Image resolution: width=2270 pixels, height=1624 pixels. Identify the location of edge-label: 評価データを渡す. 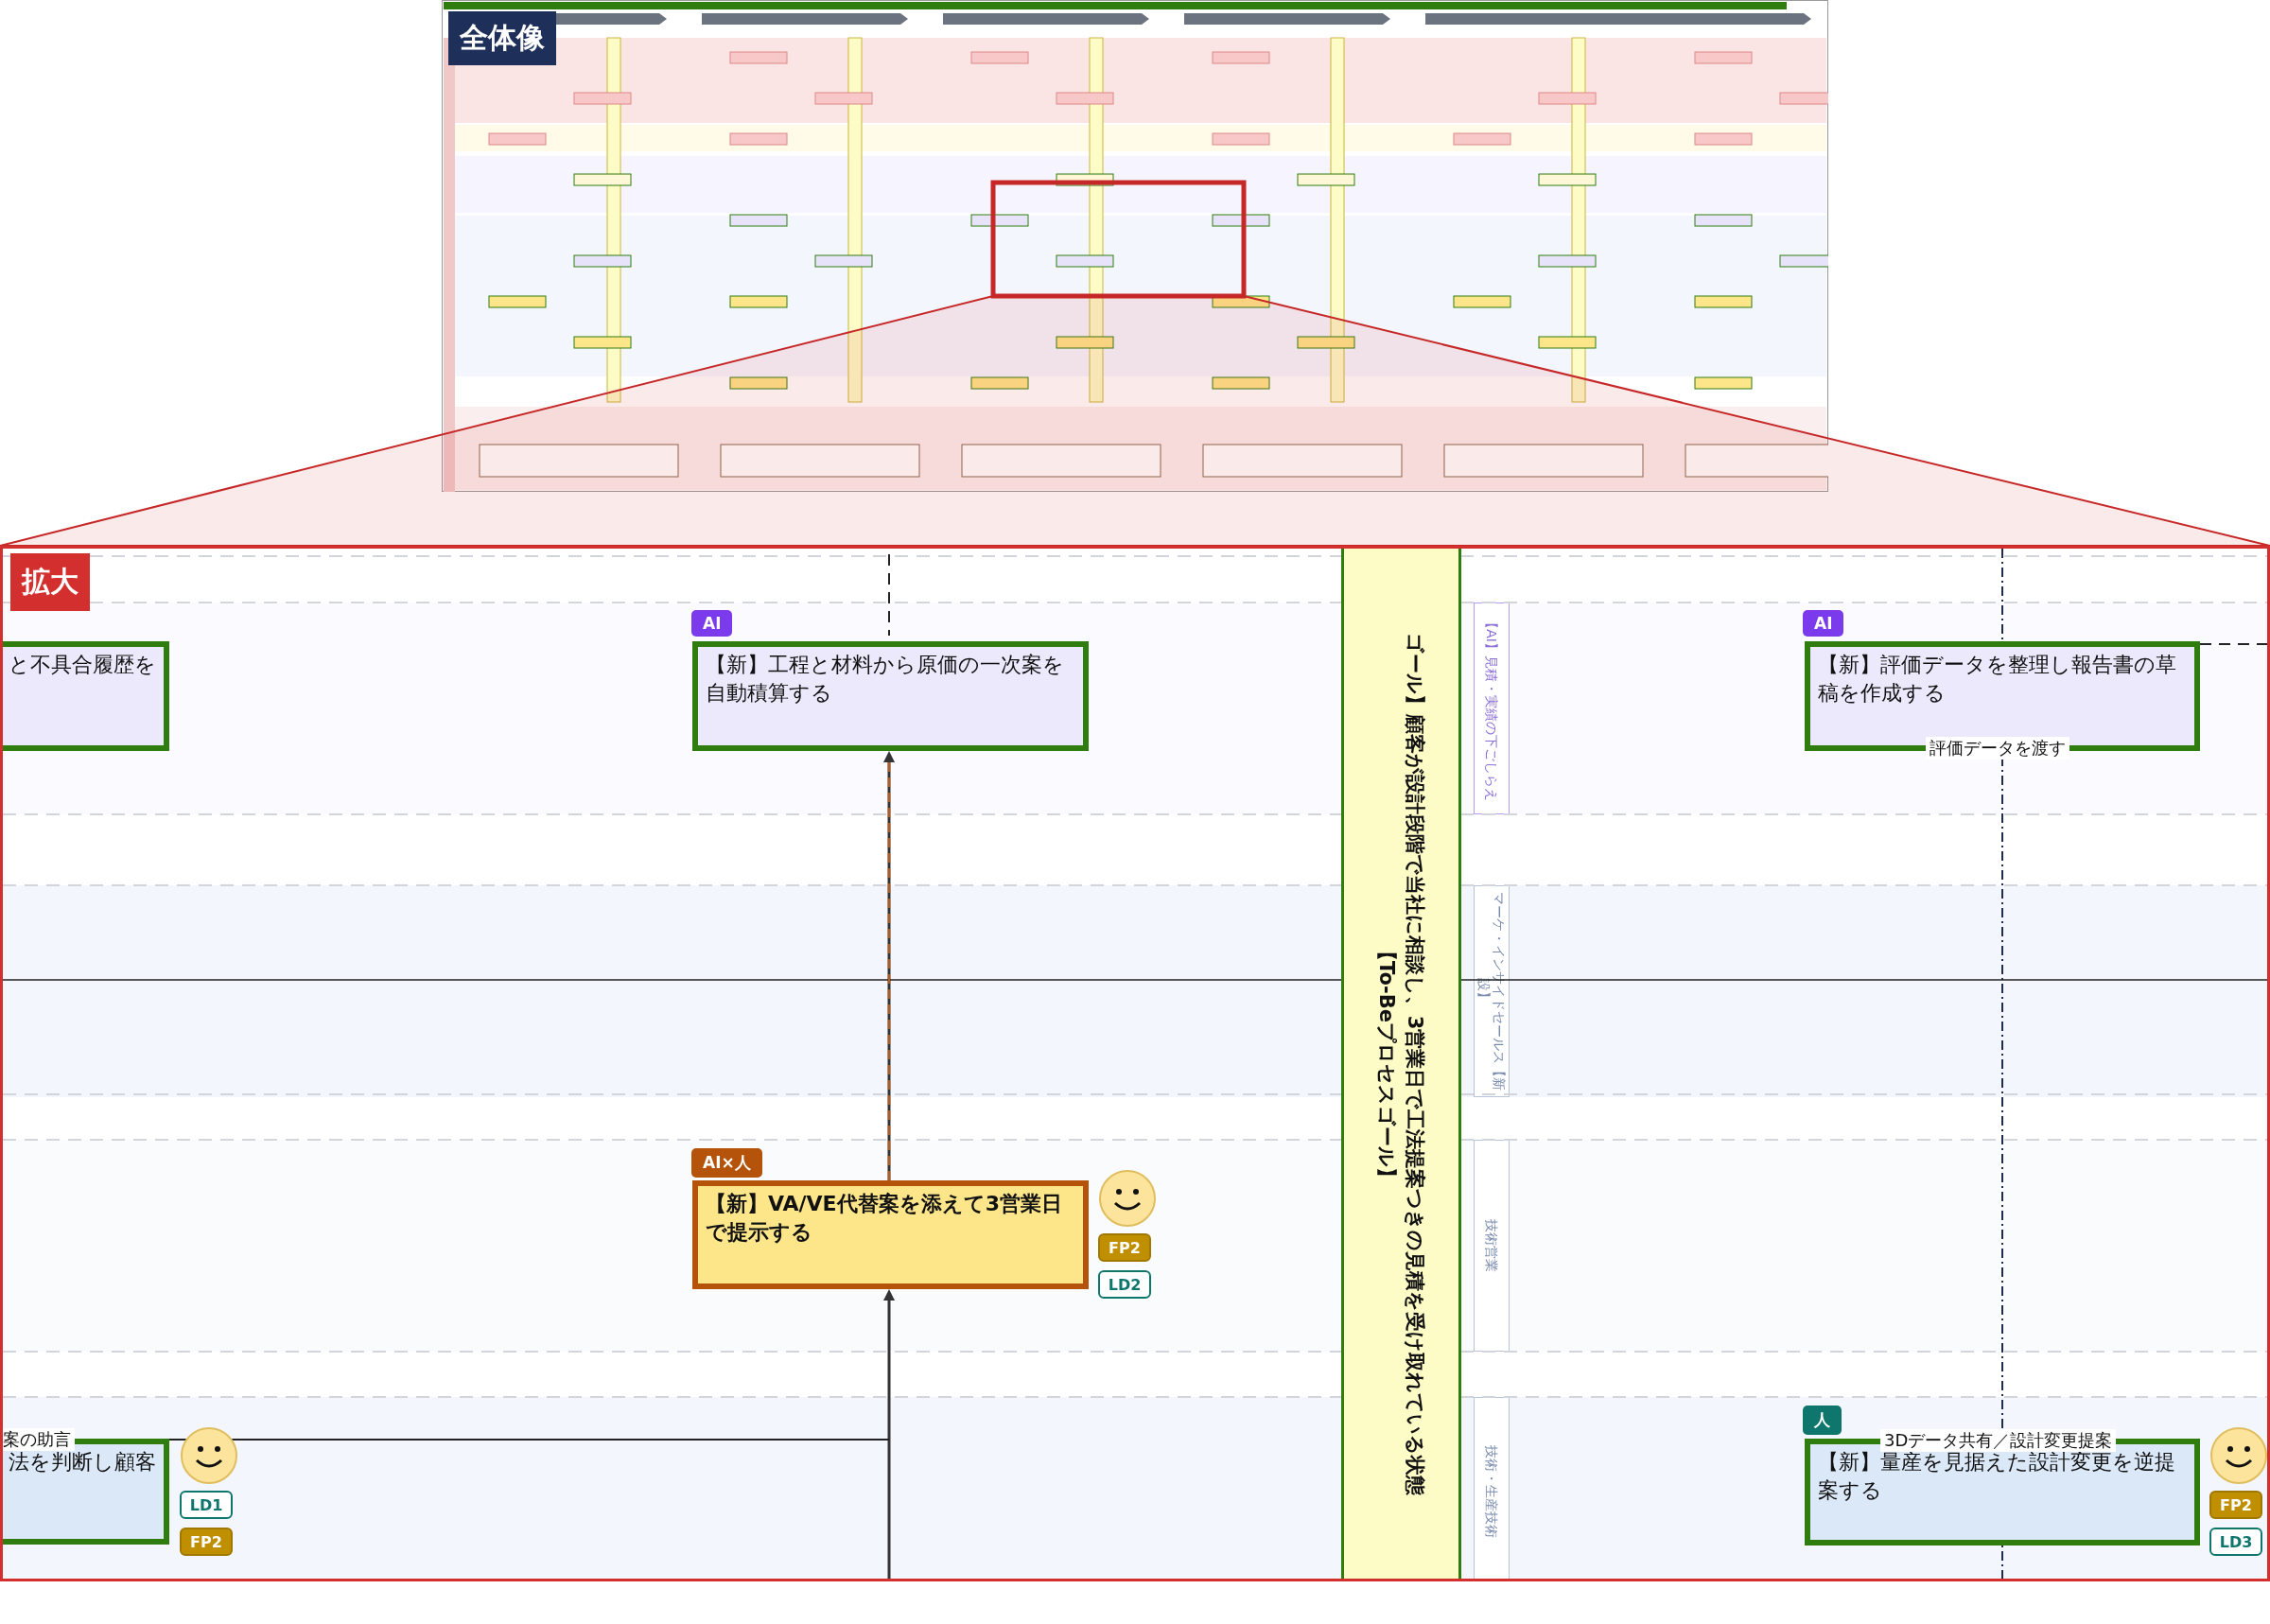
(1997, 748).